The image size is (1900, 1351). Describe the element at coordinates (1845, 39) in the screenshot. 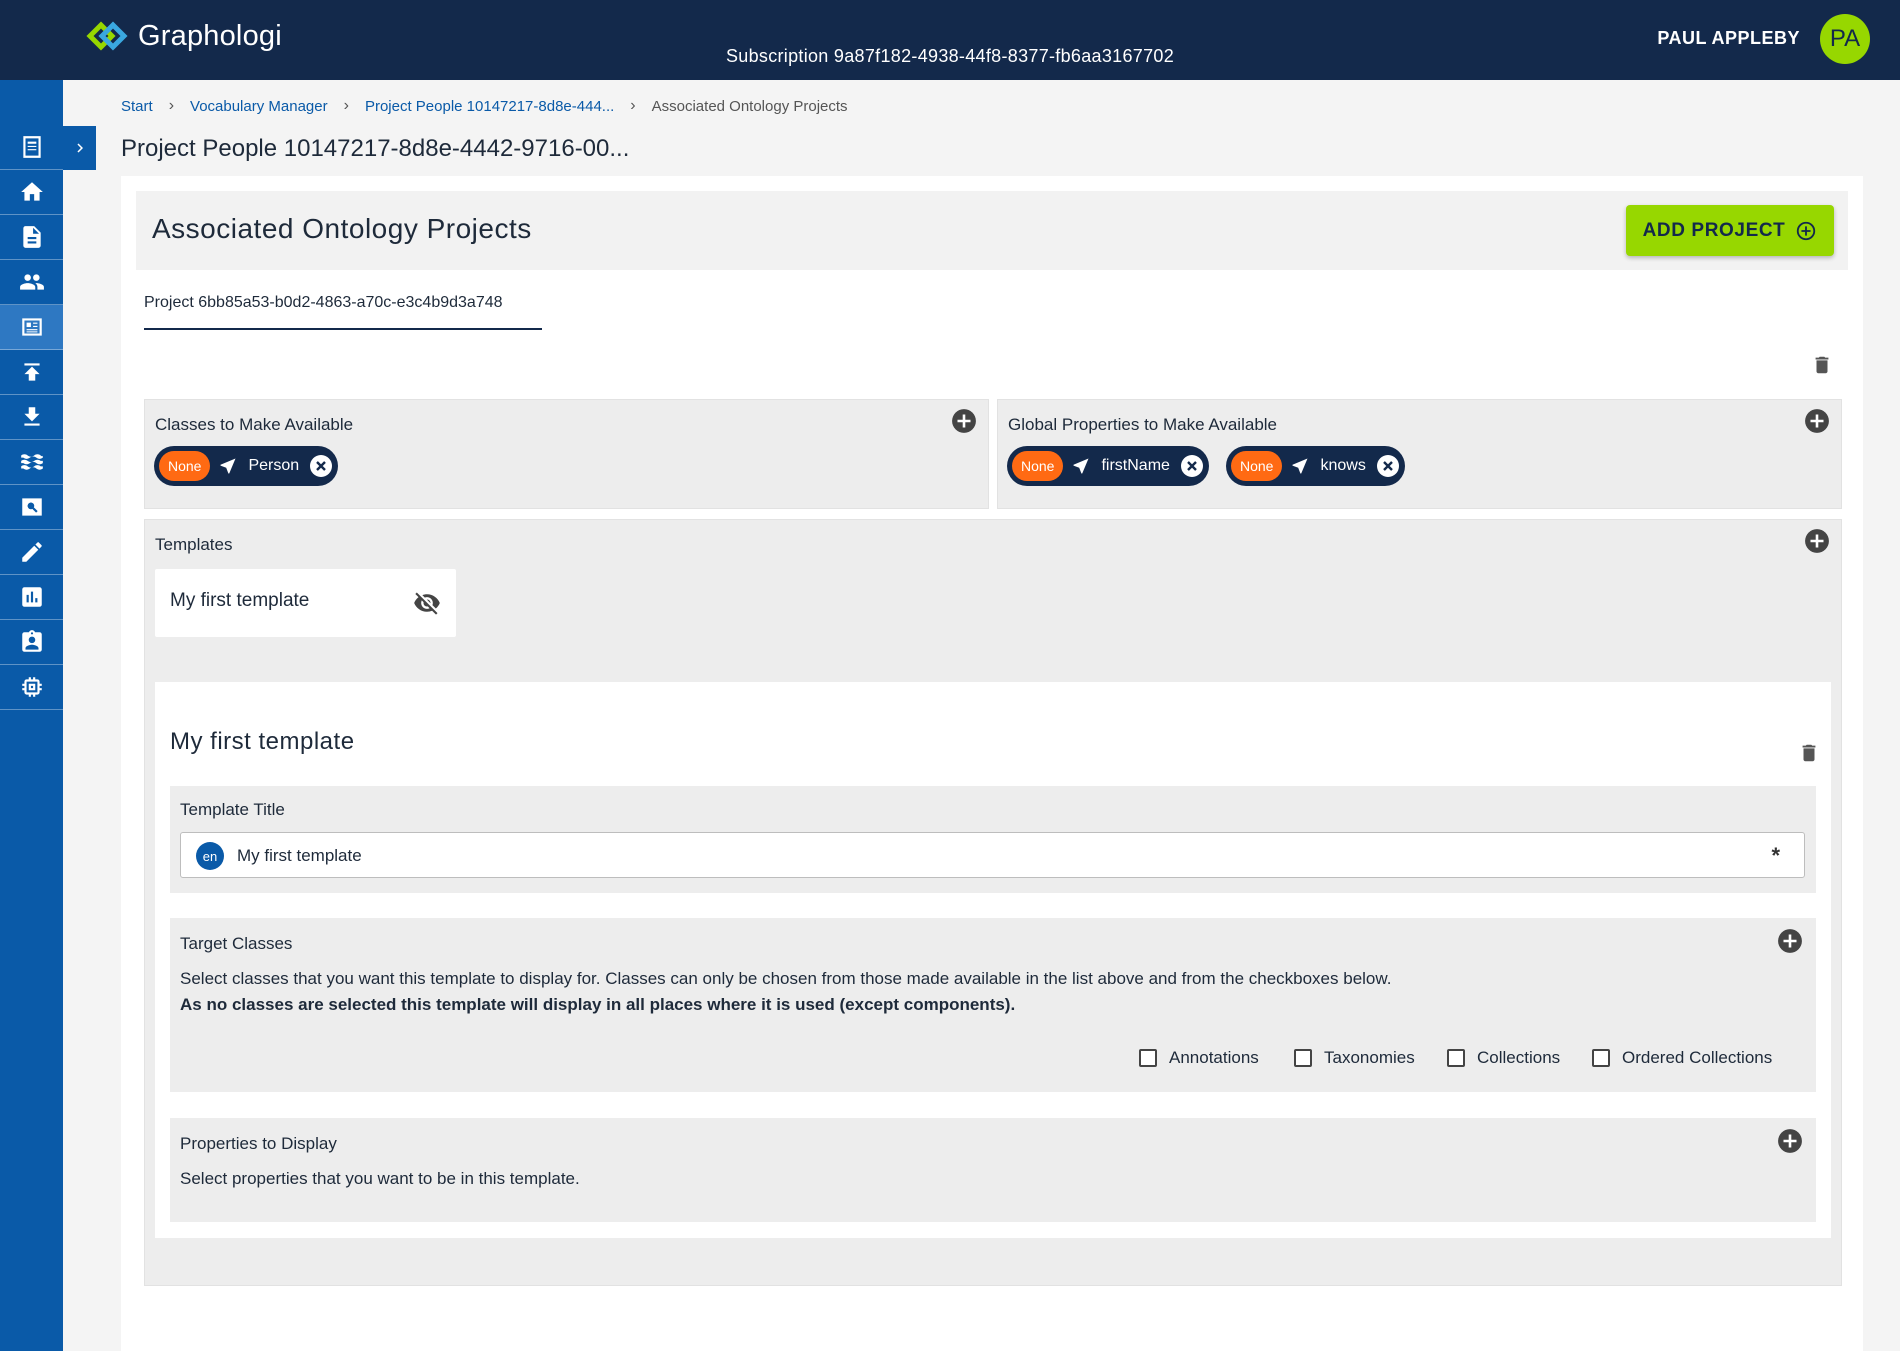

I see `avatar: PA` at that location.